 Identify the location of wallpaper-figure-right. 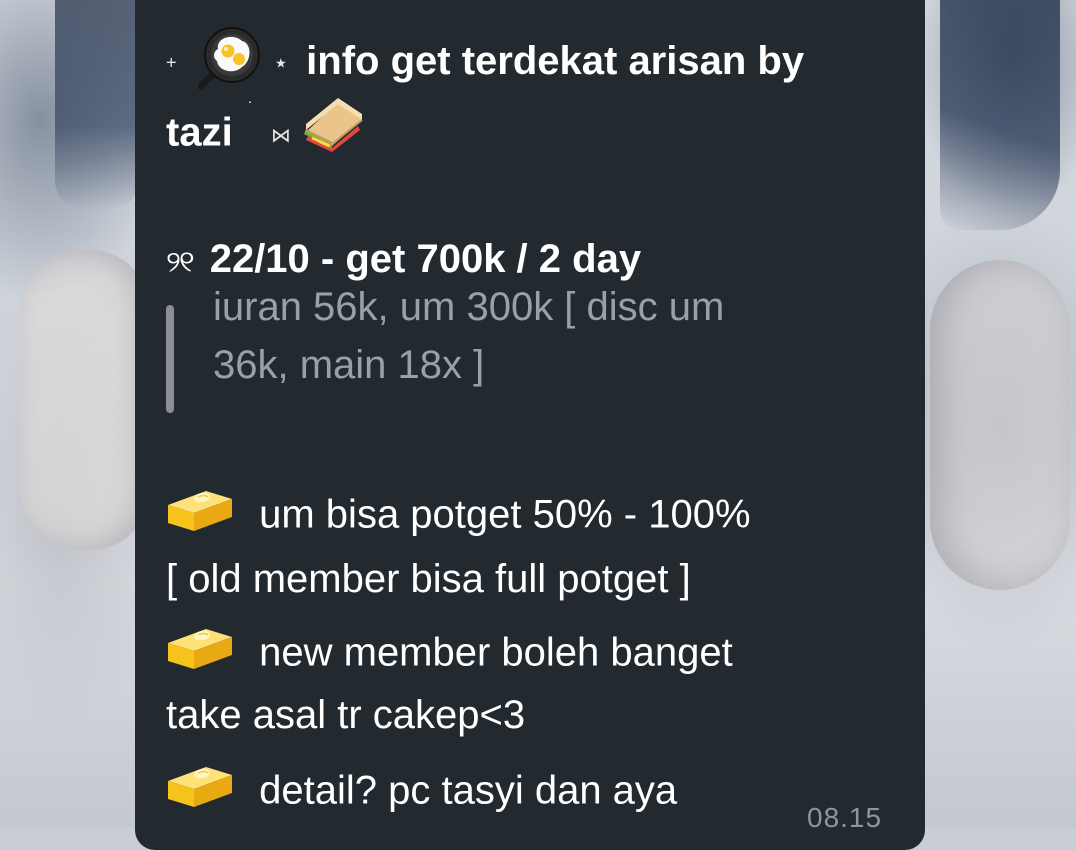
(1000, 115).